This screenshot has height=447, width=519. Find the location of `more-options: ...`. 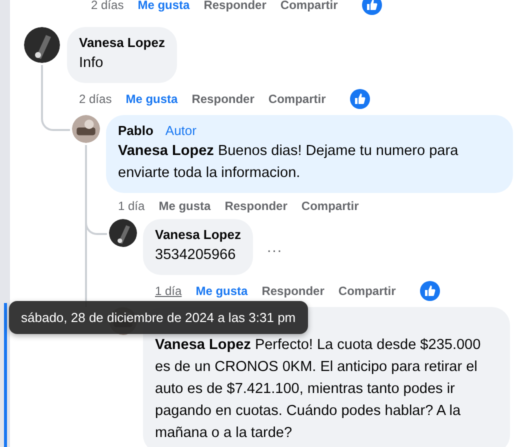

more-options: ... is located at coordinates (274, 247).